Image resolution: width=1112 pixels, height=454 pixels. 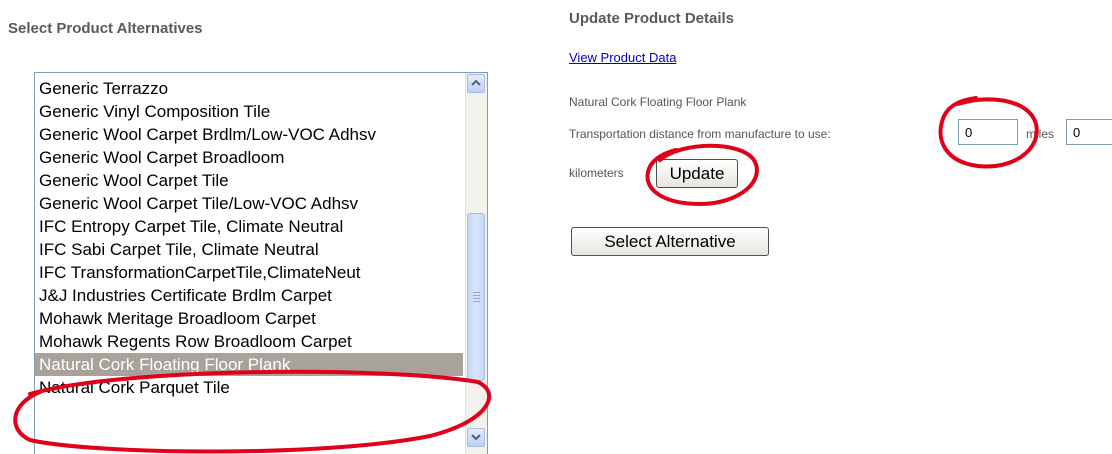 I want to click on scroll-thumb, so click(x=476, y=297).